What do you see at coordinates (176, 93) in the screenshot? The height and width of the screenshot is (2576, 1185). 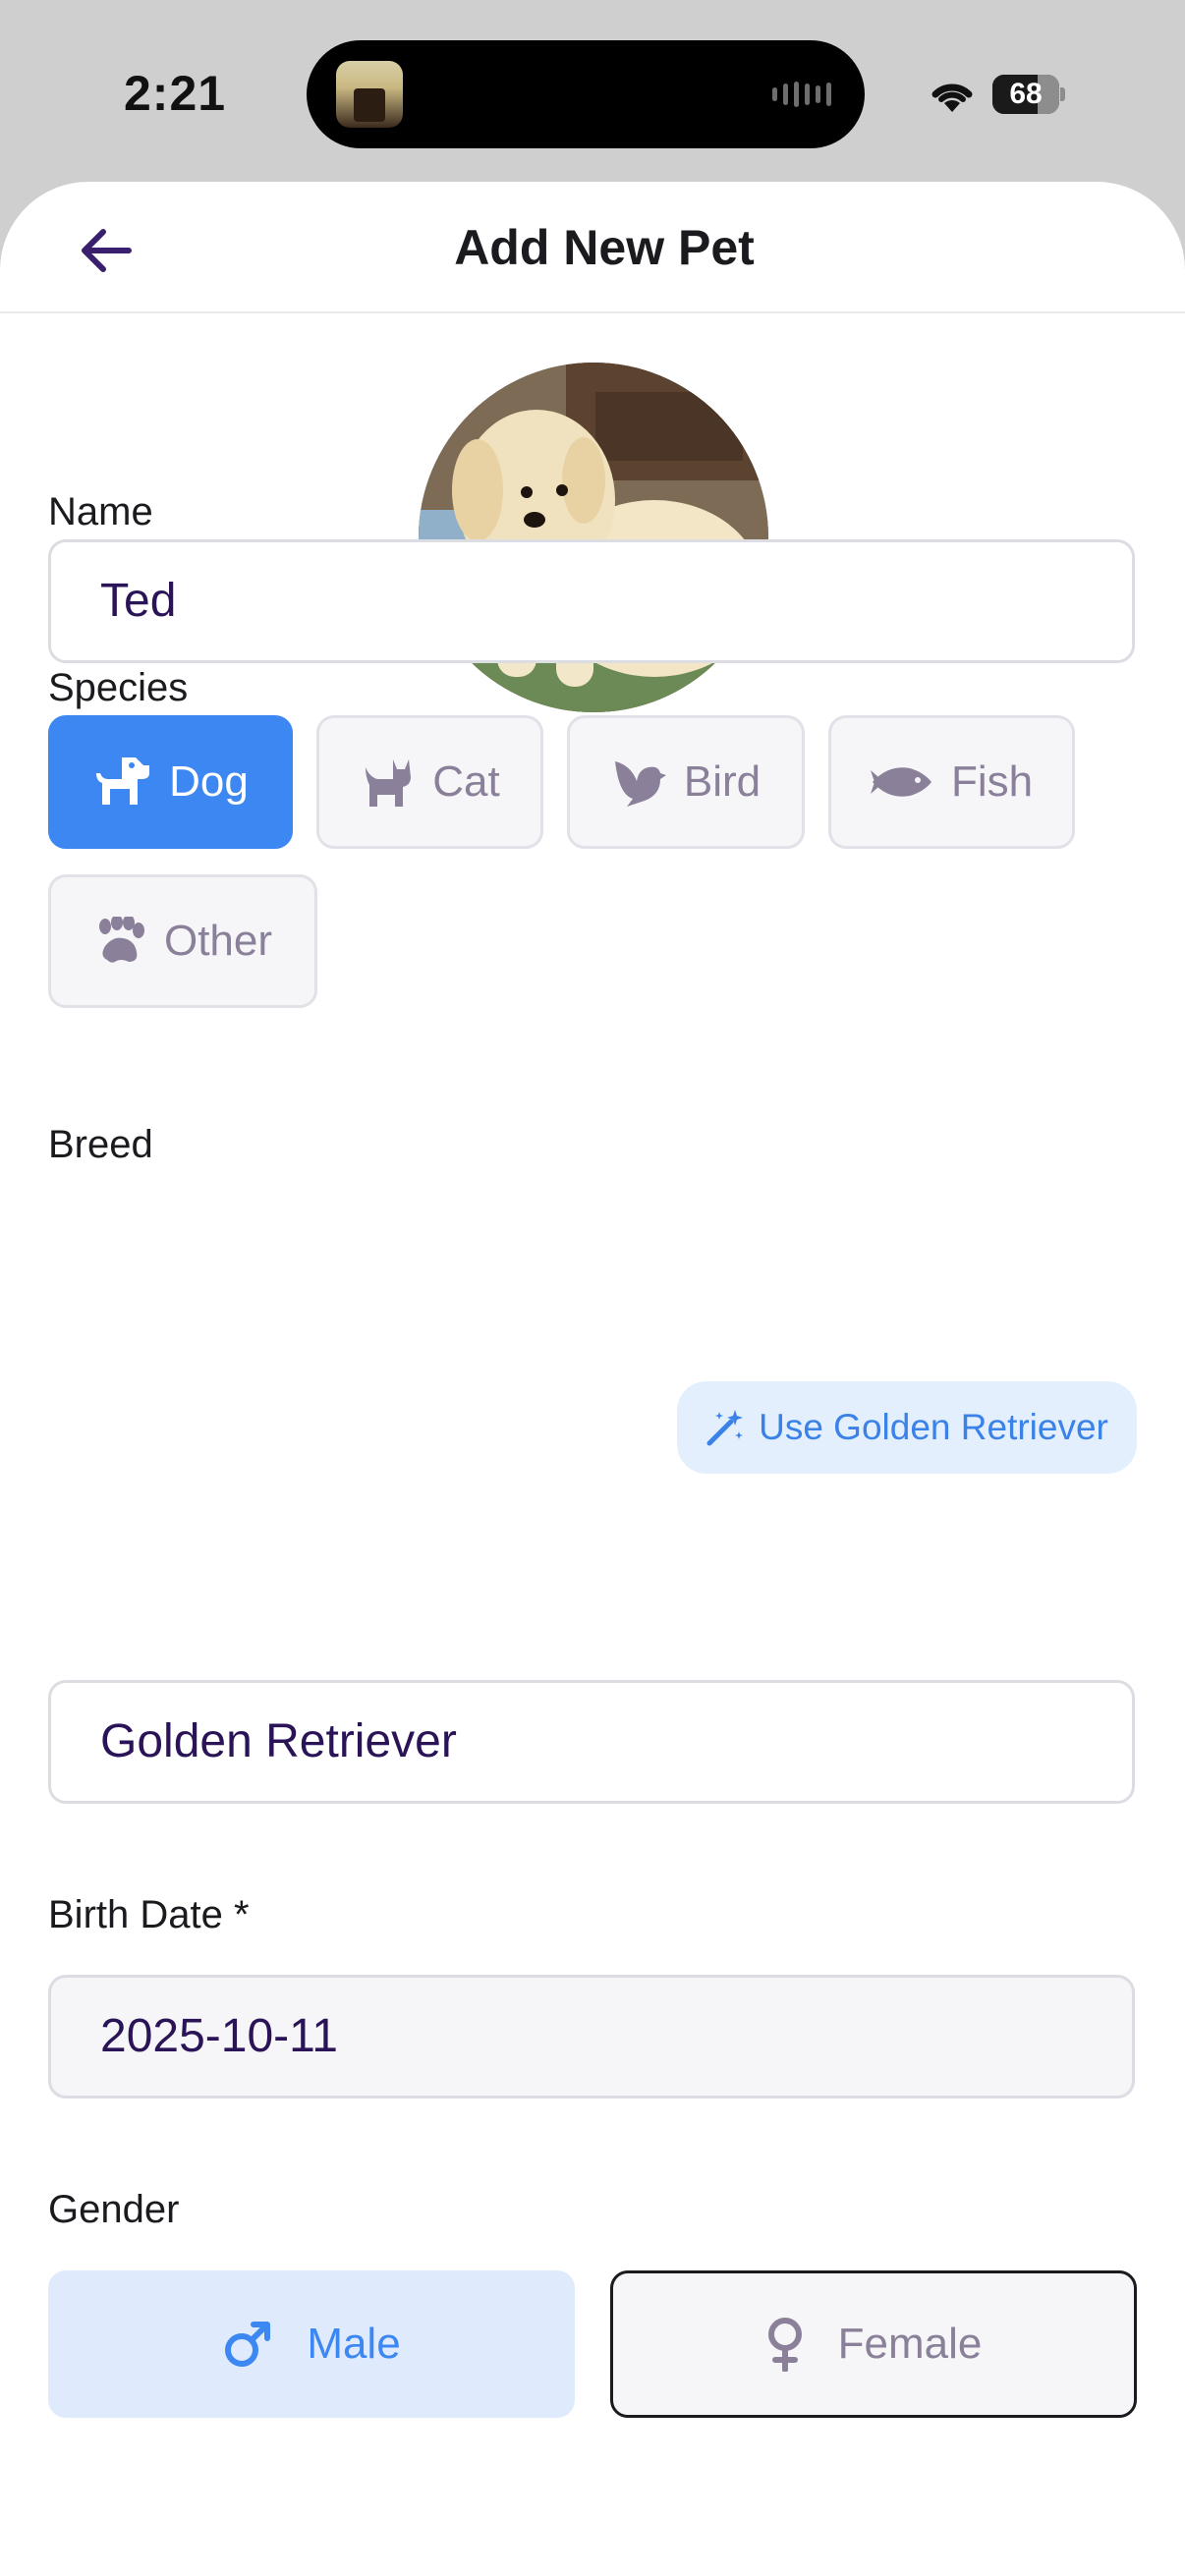 I see `status-time: 2:21` at bounding box center [176, 93].